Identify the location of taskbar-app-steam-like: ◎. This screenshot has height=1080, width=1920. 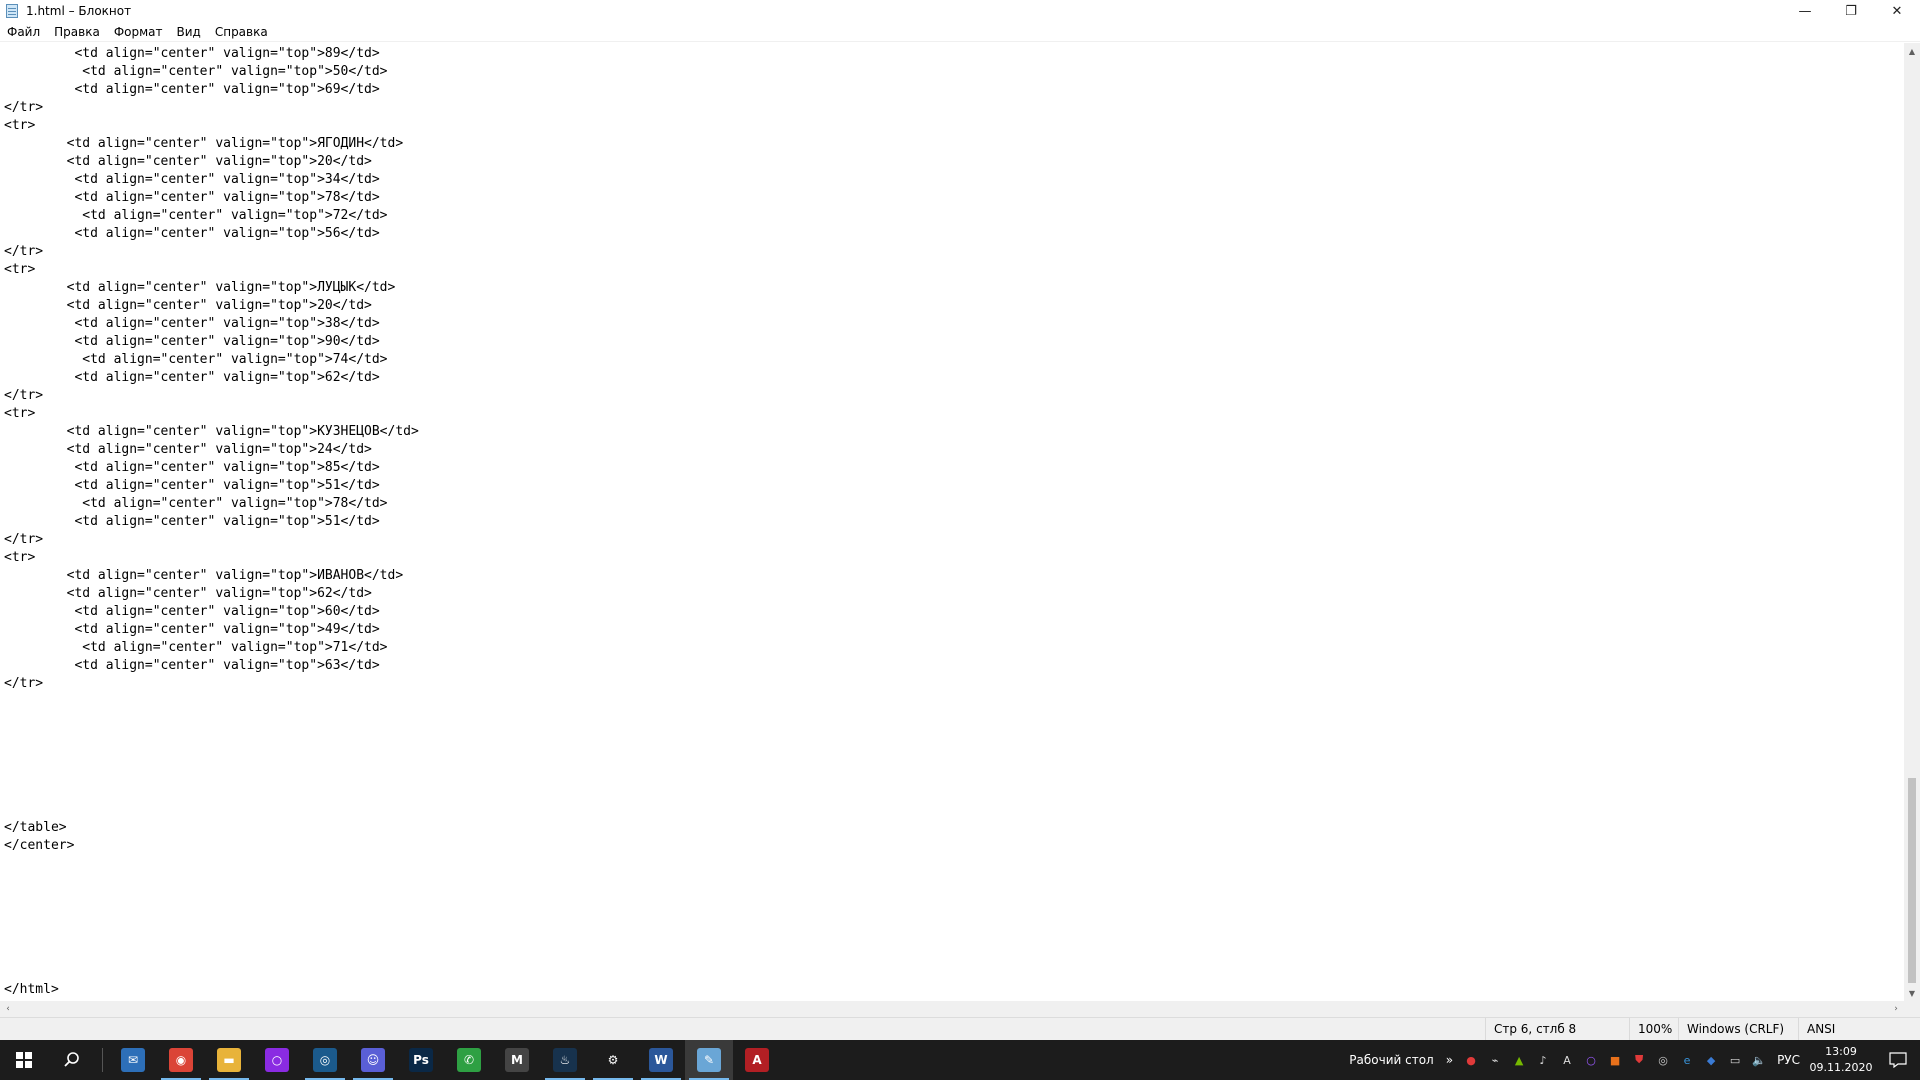
(325, 1060).